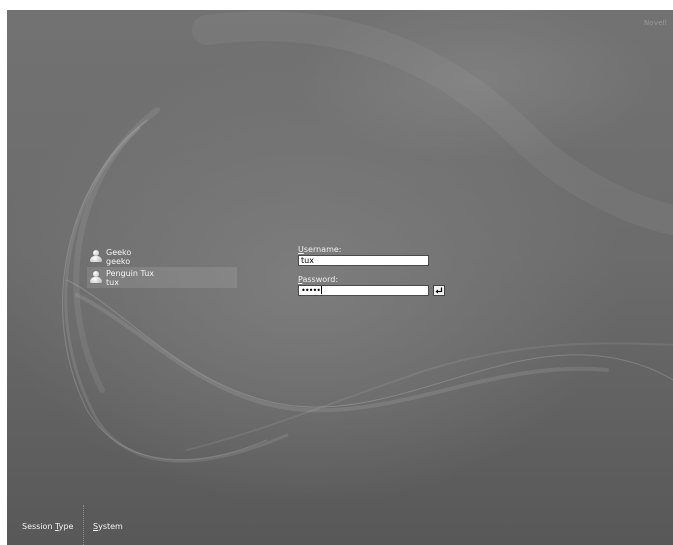 The height and width of the screenshot is (545, 673). I want to click on password-input: •••••, so click(363, 290).